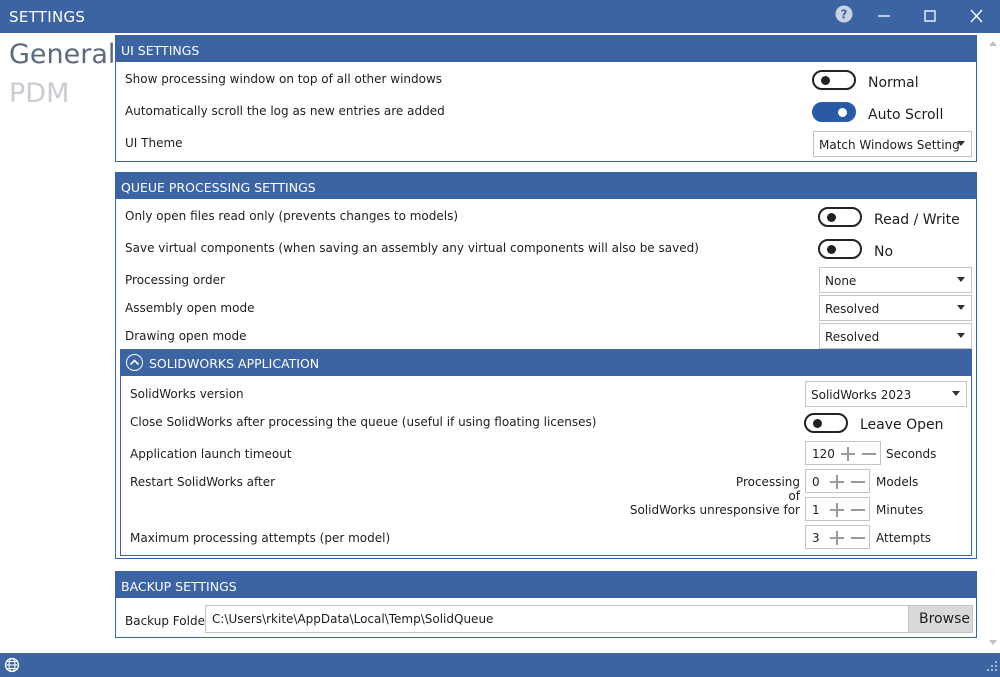 This screenshot has width=1000, height=677. Describe the element at coordinates (175, 280) in the screenshot. I see `order-label: Processing order` at that location.